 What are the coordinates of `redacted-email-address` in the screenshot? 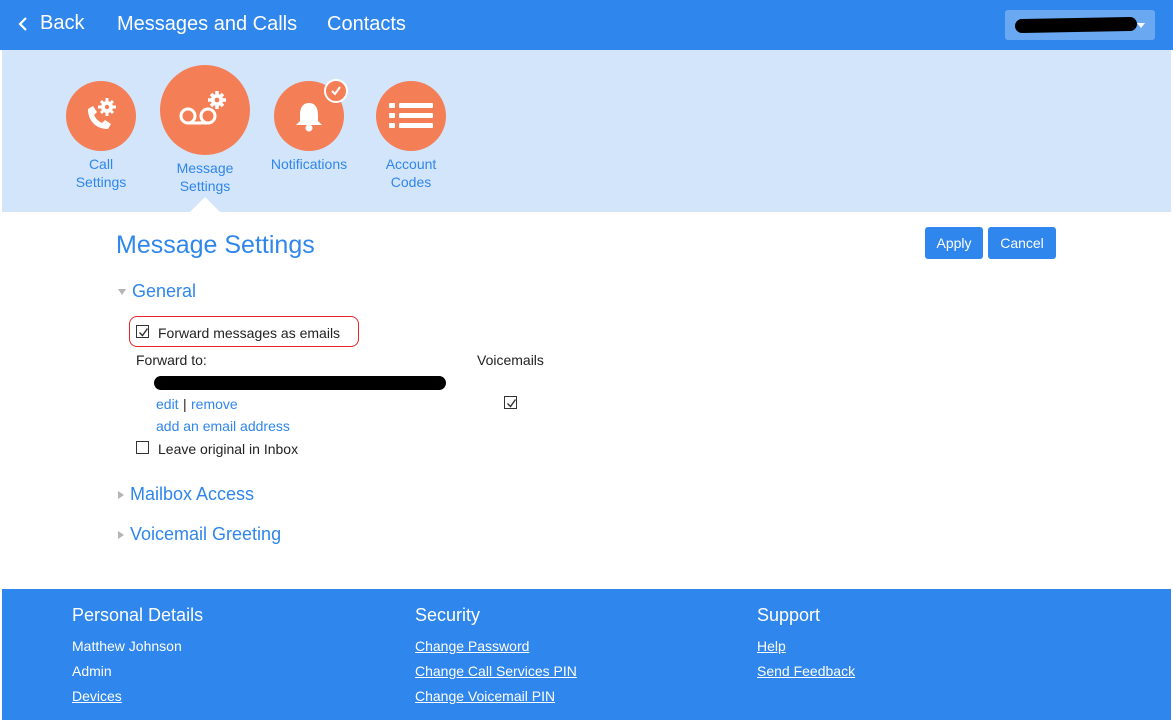 It's located at (300, 383).